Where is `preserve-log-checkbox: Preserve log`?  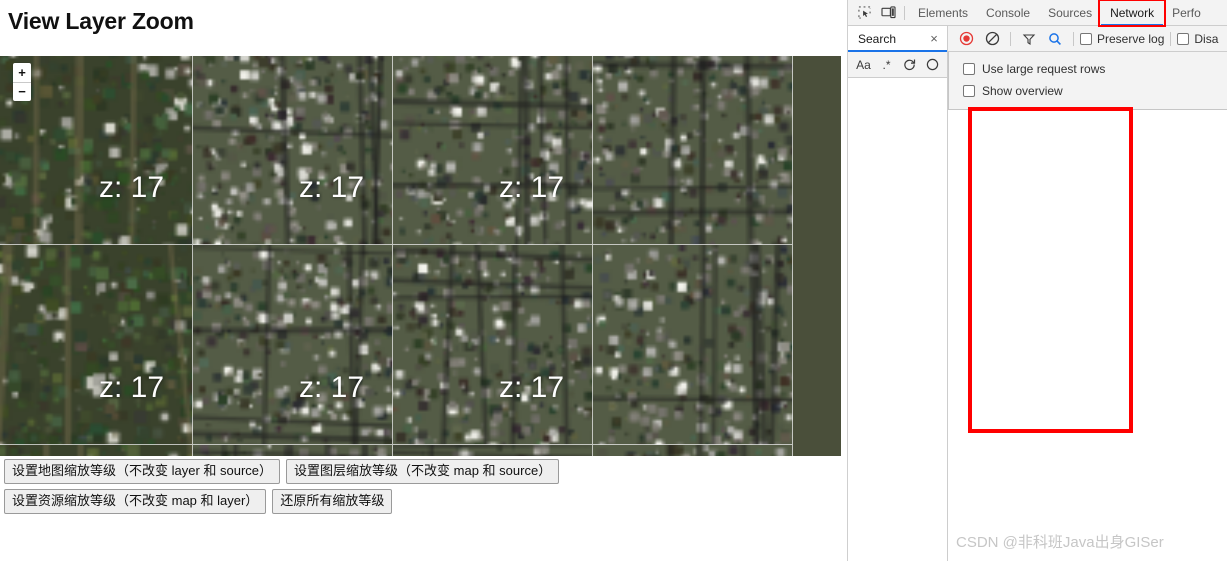
preserve-log-checkbox: Preserve log is located at coordinates (1122, 39).